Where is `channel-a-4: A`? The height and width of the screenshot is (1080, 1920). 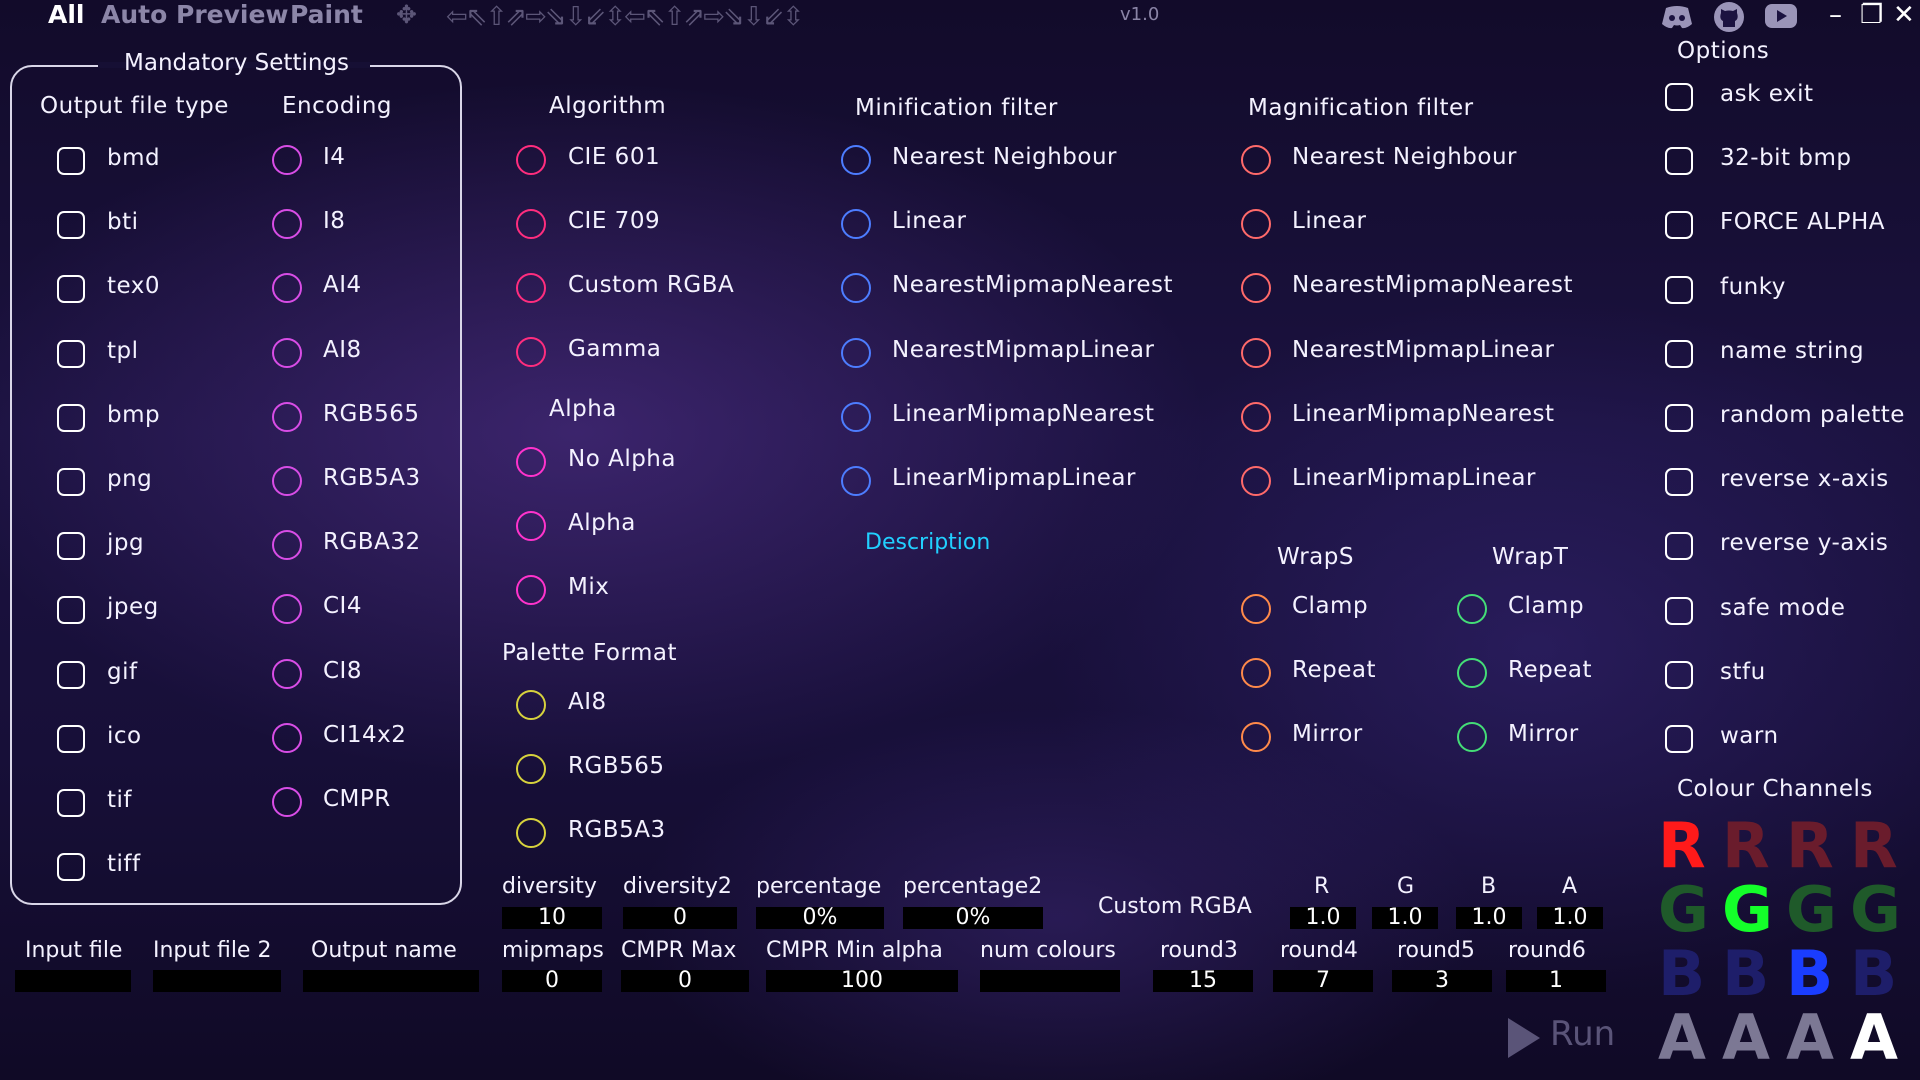
channel-a-4: A is located at coordinates (1874, 1038).